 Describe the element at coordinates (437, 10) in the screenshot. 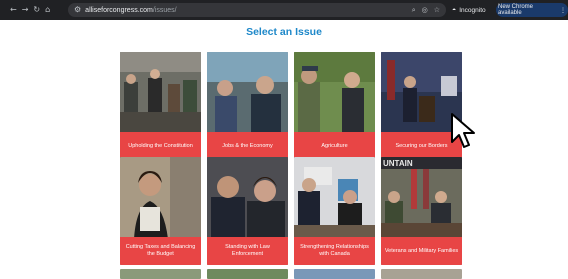

I see `star-icon: ☆` at that location.